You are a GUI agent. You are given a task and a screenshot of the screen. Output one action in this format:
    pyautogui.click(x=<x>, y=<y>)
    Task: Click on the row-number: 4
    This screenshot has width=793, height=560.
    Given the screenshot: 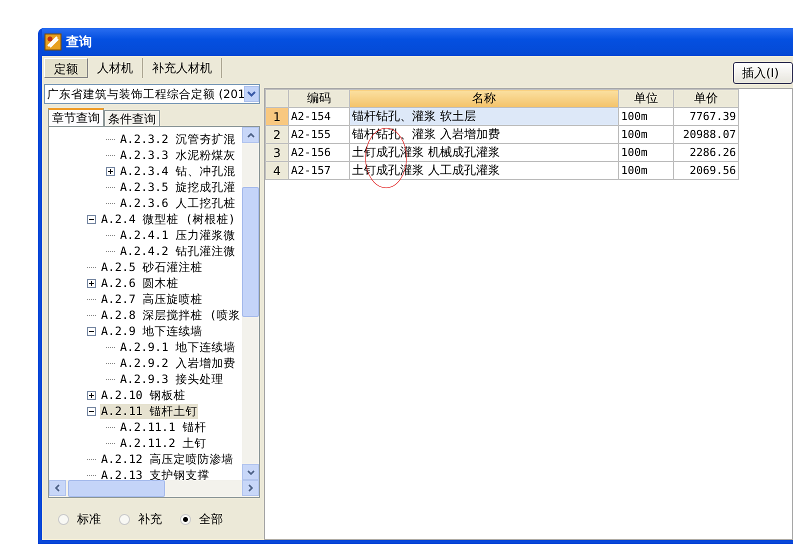 What is the action you would take?
    pyautogui.click(x=277, y=171)
    